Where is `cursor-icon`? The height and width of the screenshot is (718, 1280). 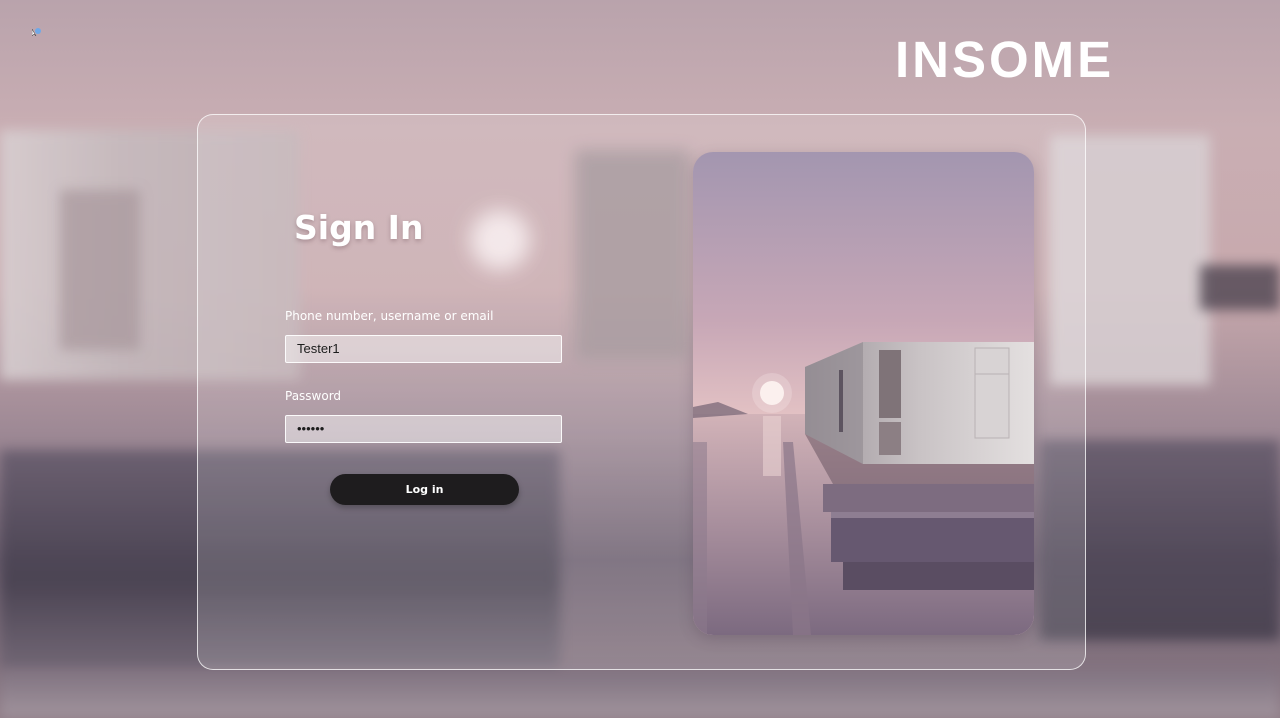 cursor-icon is located at coordinates (36, 32).